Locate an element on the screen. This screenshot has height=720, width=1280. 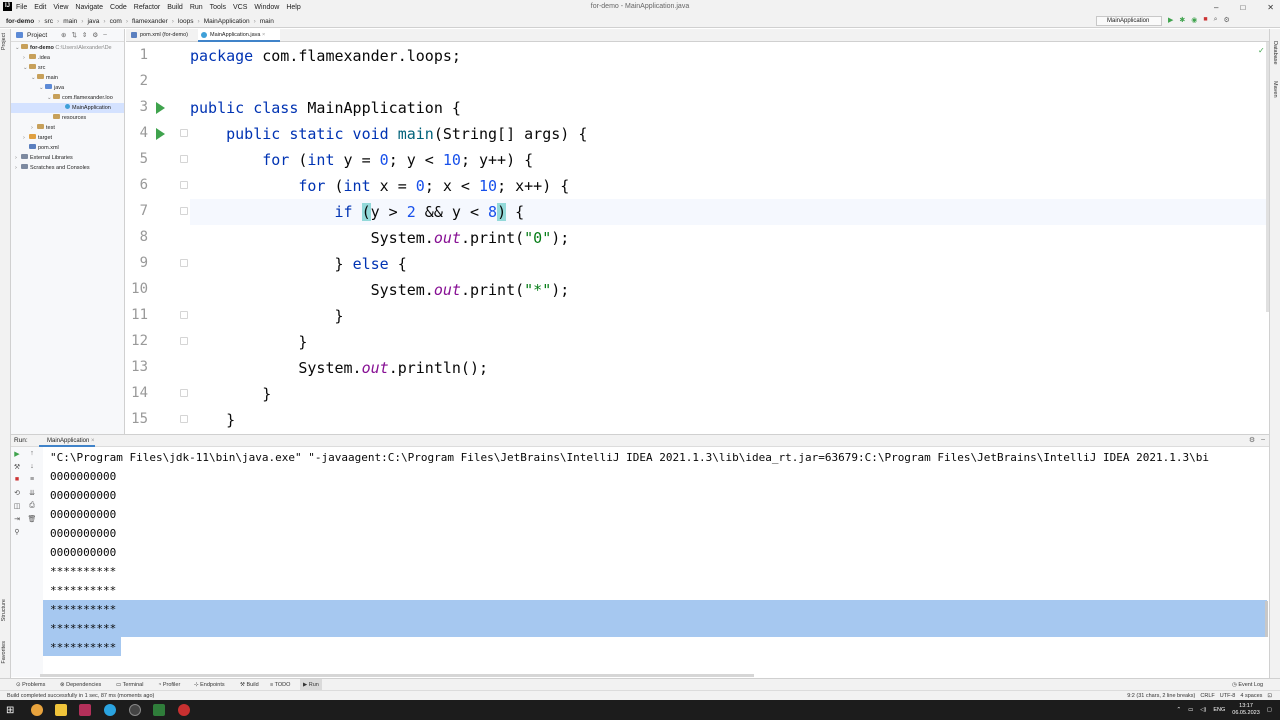
tree-item-src: ⌄ src is located at coordinates (34, 68).